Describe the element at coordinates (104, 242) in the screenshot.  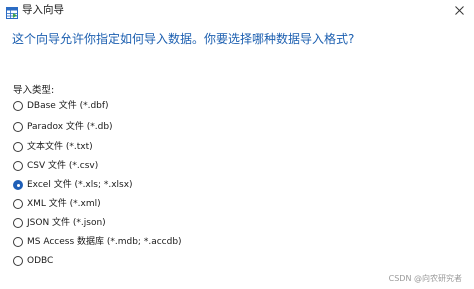
I see `option-label: MS Access 数据库 (*.mdb; *.accdb)` at that location.